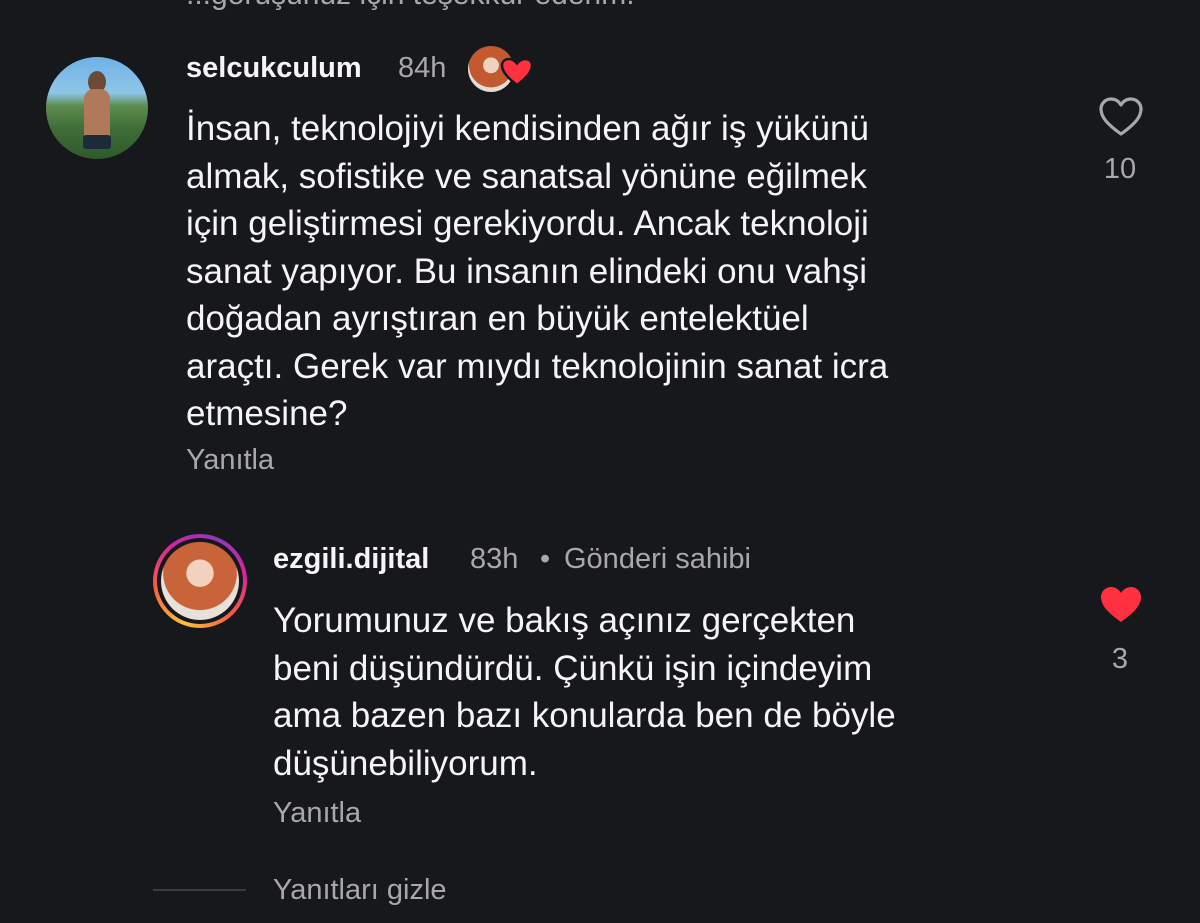 The height and width of the screenshot is (923, 1200). What do you see at coordinates (657, 559) in the screenshot?
I see `post-owner-badge: Gönderi sahibi` at bounding box center [657, 559].